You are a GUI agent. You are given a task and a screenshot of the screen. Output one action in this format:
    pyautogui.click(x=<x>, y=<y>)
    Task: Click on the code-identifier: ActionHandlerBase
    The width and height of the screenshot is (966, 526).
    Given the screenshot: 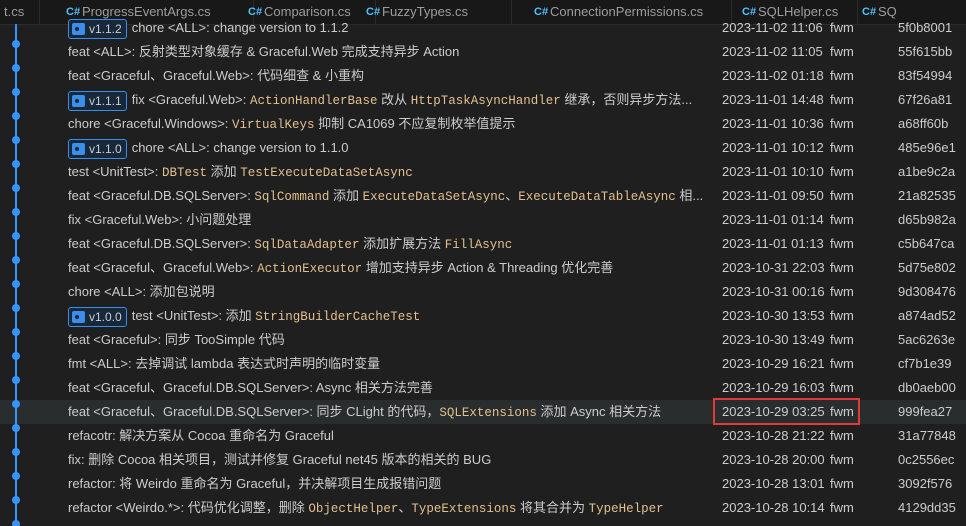 What is the action you would take?
    pyautogui.click(x=313, y=101)
    